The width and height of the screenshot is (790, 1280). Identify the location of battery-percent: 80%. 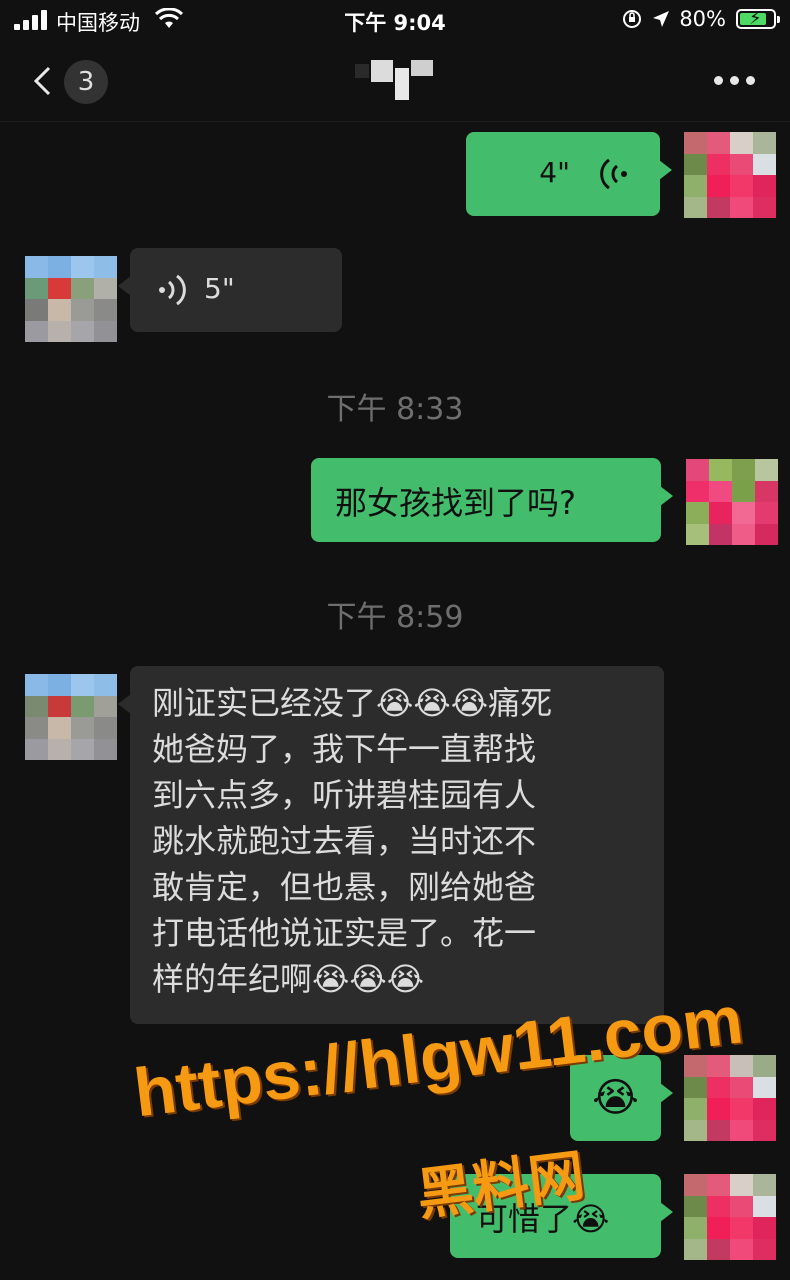
(702, 19).